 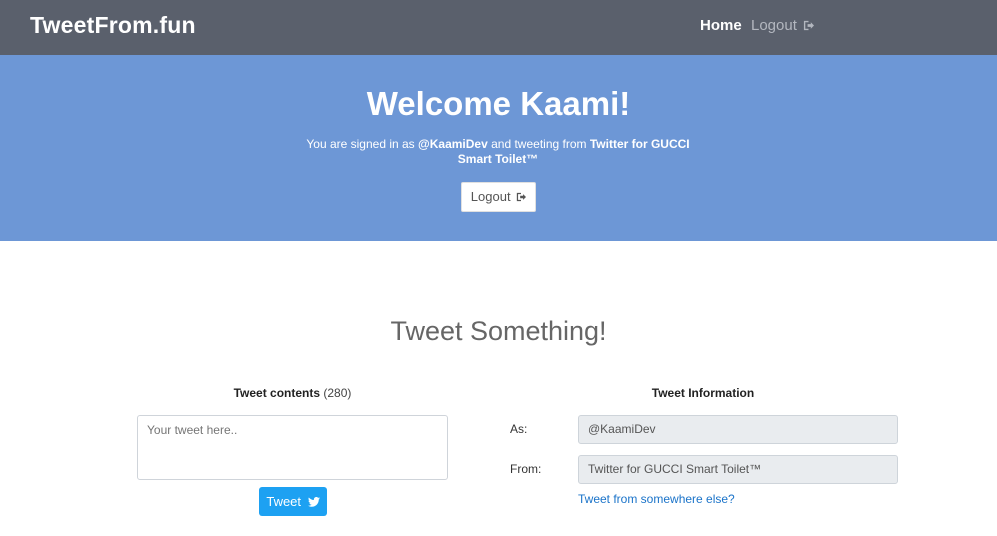 I want to click on welcome-title: Welcome Kaami!, so click(x=498, y=103).